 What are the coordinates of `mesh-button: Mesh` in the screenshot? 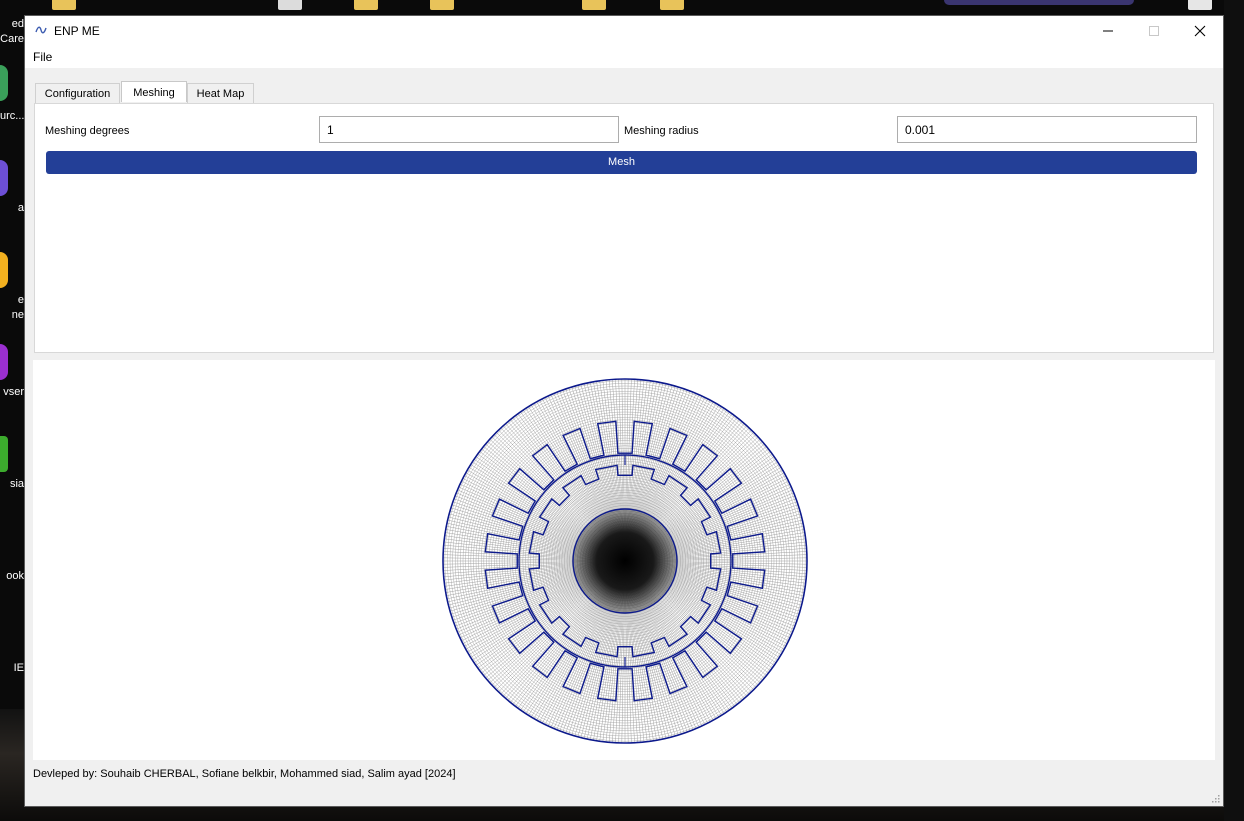 It's located at (621, 162).